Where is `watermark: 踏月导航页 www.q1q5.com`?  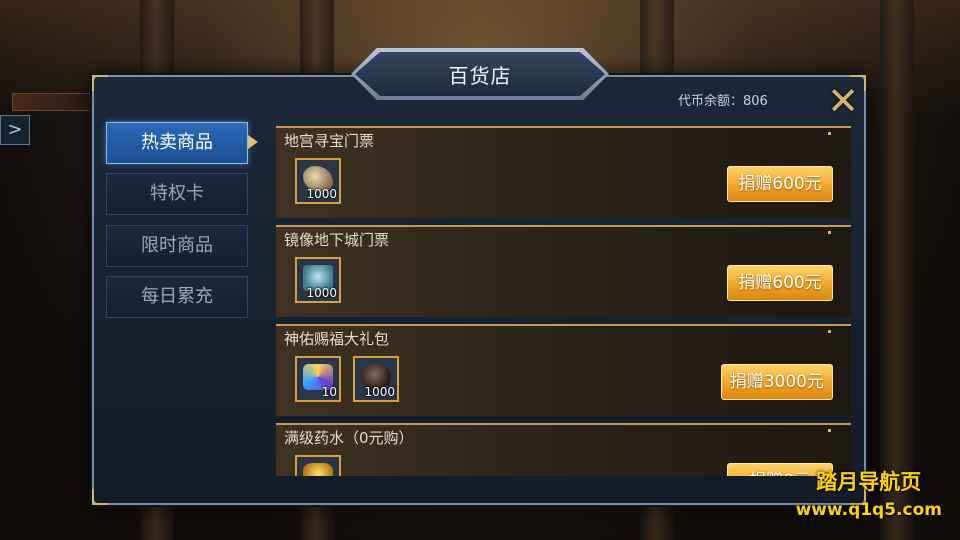 watermark: 踏月导航页 www.q1q5.com is located at coordinates (869, 493).